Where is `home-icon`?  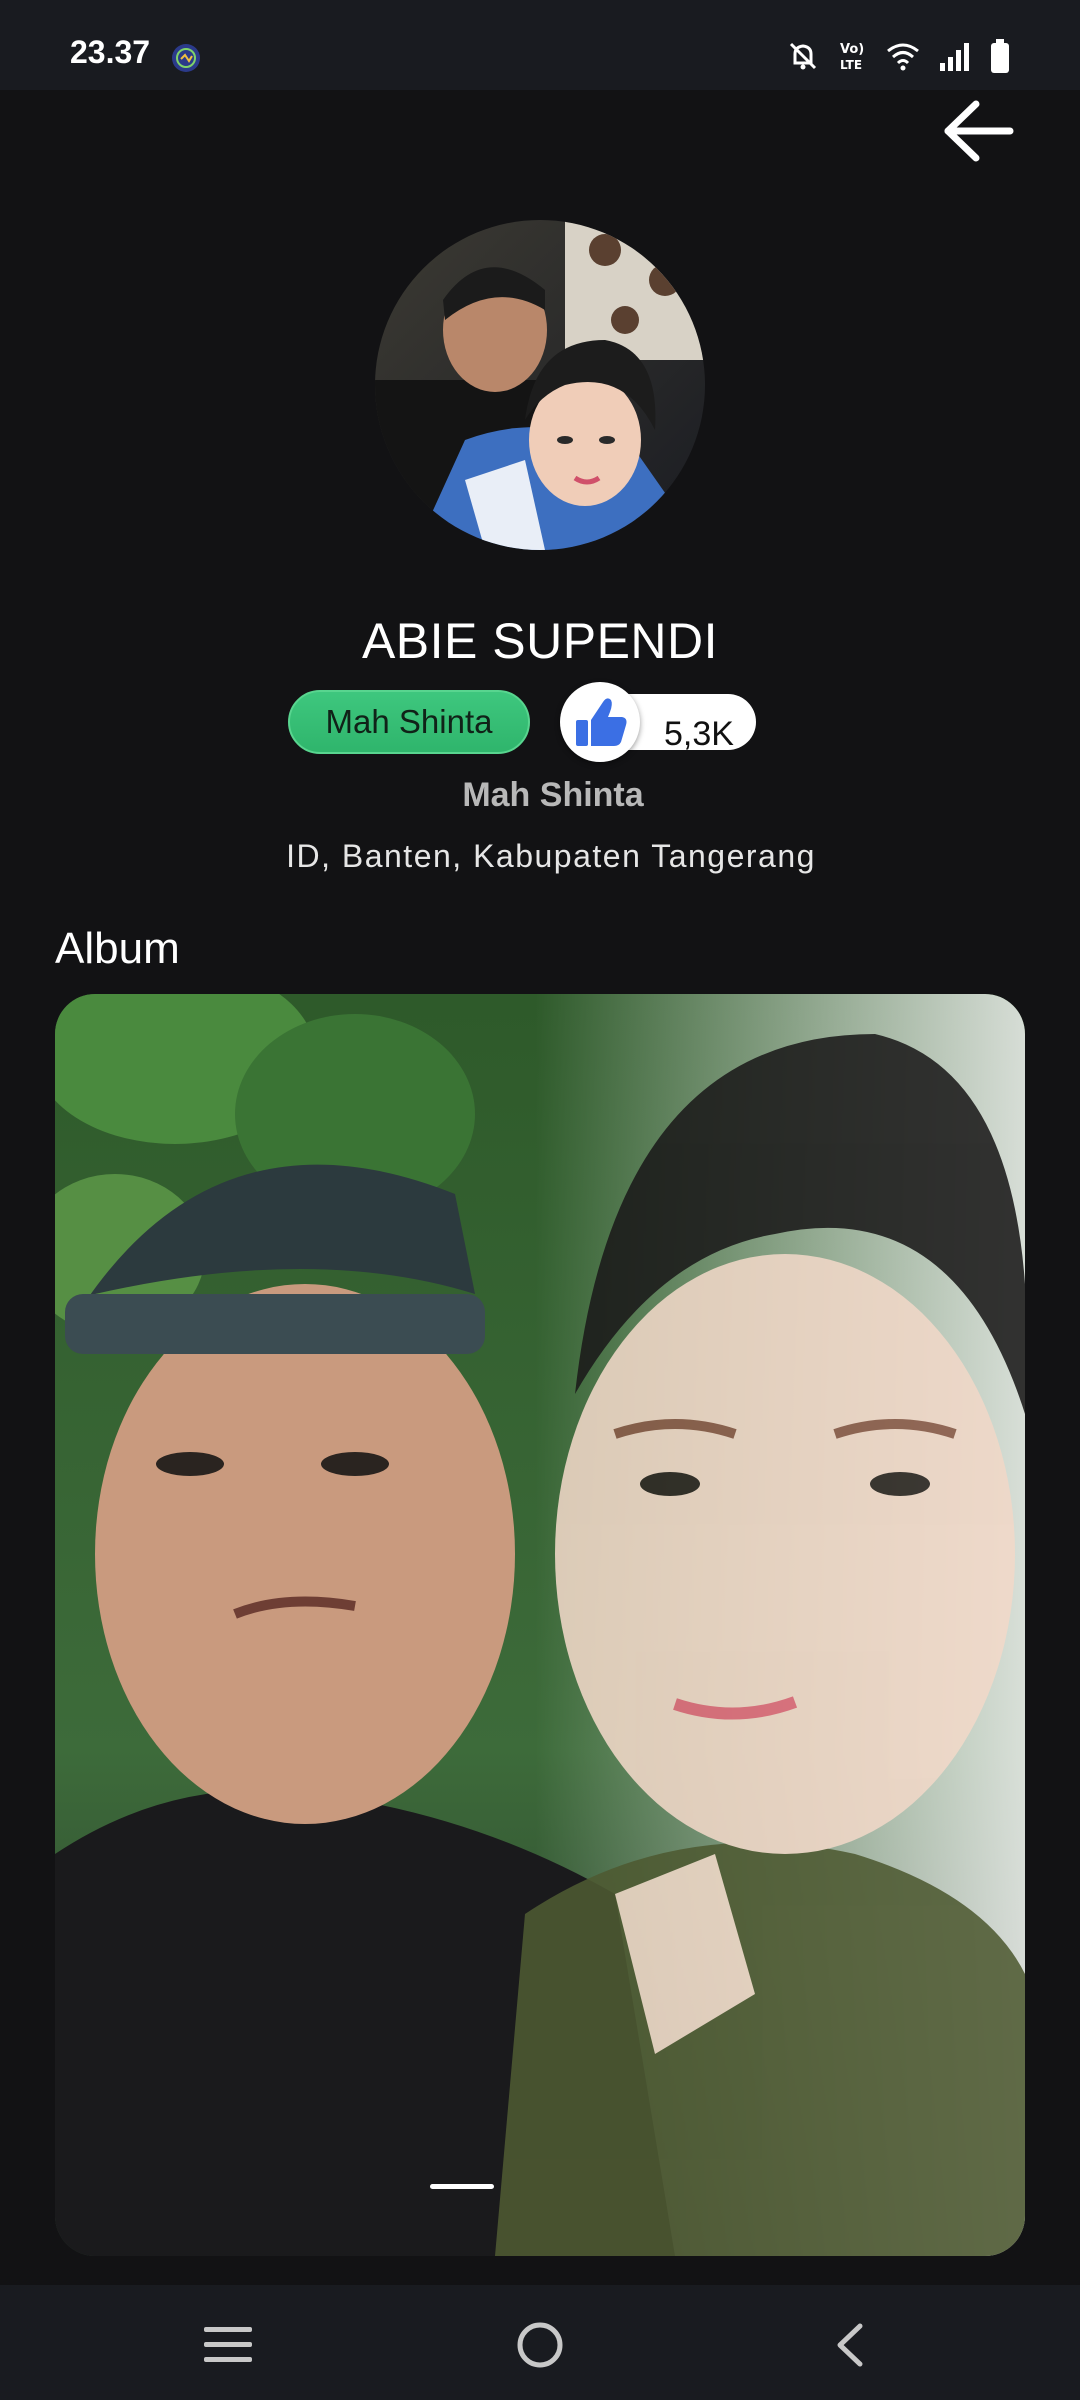 home-icon is located at coordinates (540, 2345).